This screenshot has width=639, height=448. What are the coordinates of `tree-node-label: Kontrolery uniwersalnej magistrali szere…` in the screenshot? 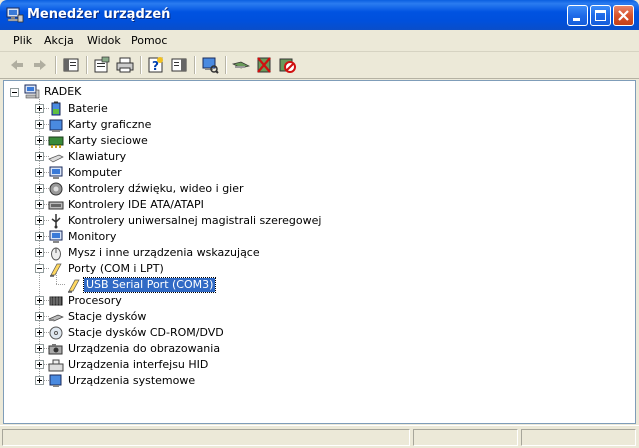 It's located at (194, 221).